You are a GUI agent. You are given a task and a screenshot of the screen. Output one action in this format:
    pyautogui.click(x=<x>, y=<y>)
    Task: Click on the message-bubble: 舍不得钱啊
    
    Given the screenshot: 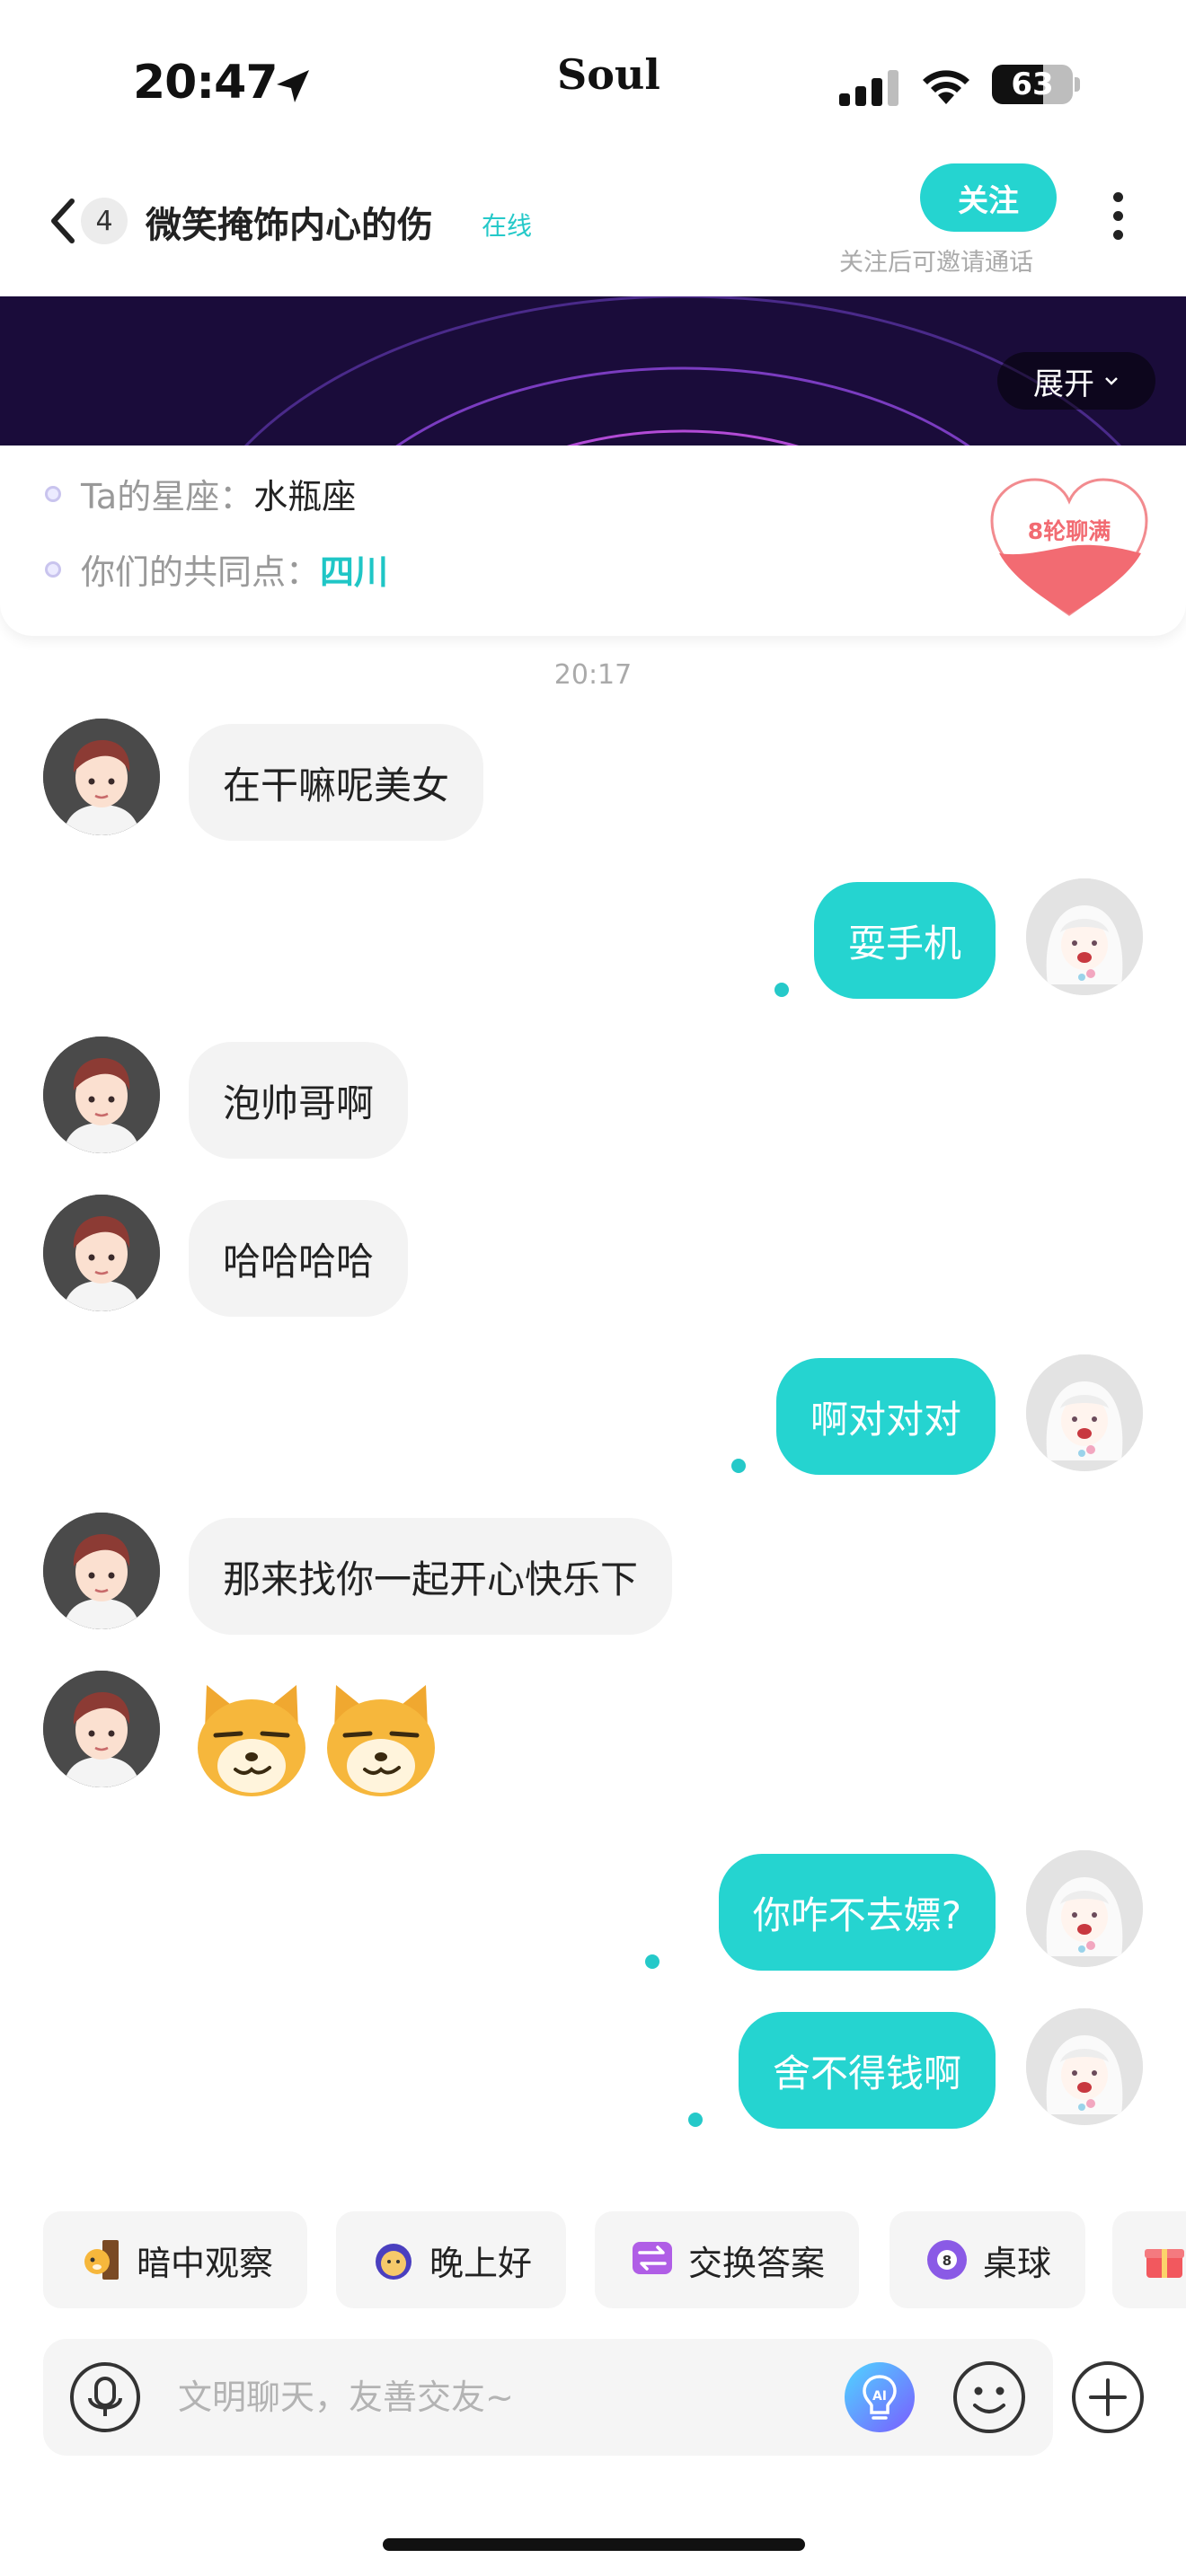 What is the action you would take?
    pyautogui.click(x=867, y=2070)
    